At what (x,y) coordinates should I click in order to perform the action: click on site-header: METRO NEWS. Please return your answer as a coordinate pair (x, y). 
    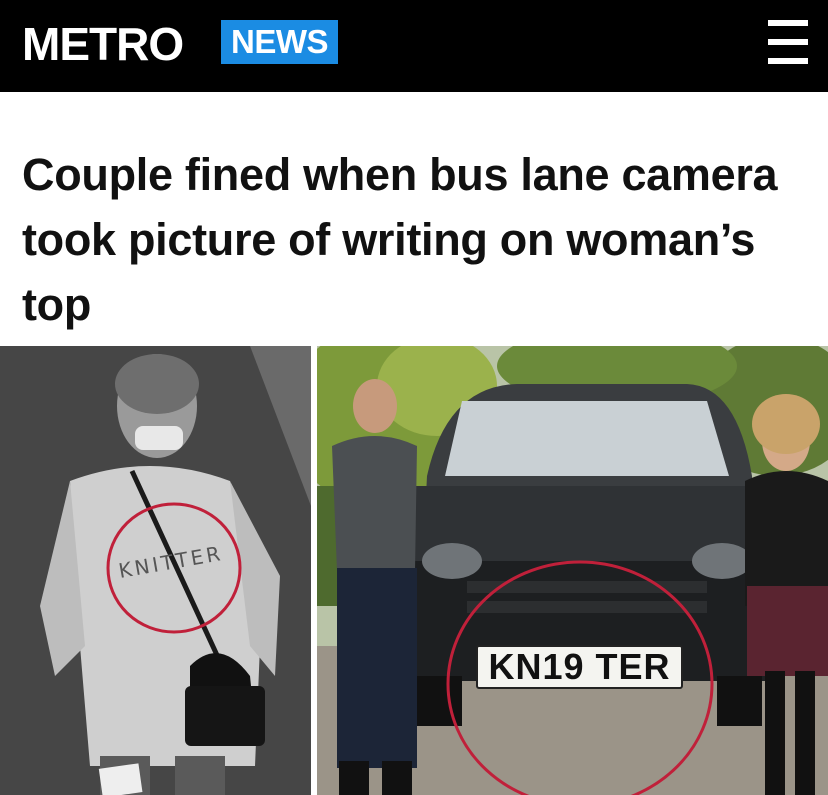
    Looking at the image, I should click on (414, 46).